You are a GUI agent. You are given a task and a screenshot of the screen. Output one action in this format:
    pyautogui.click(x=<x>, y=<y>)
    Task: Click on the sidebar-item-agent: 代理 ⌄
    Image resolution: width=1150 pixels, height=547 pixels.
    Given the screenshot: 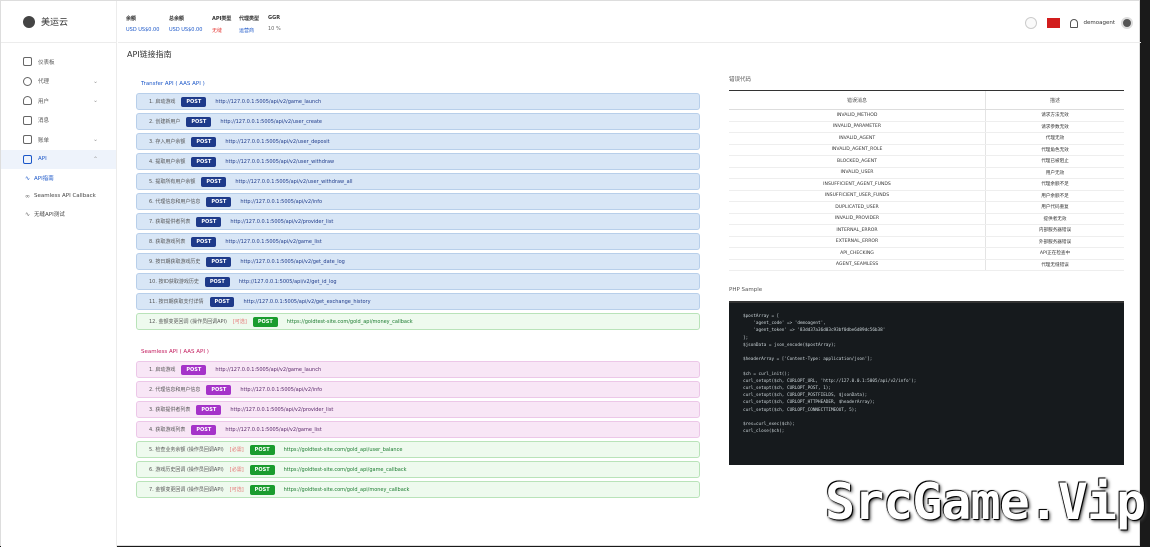 What is the action you would take?
    pyautogui.click(x=58, y=82)
    